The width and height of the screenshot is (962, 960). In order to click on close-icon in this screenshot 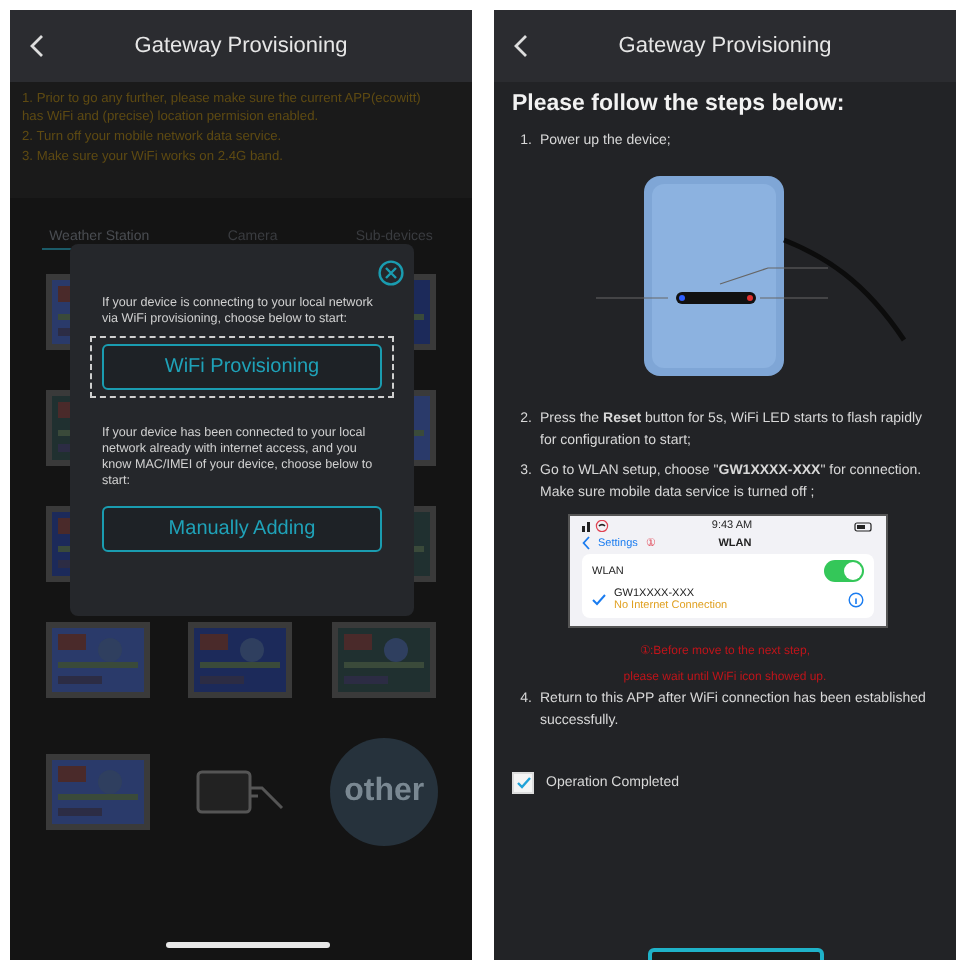, I will do `click(391, 273)`.